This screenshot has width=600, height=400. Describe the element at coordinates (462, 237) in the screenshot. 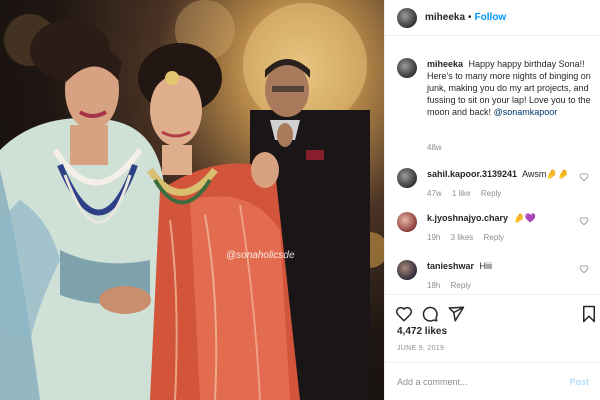

I see `comment-likes: 3 likes` at that location.